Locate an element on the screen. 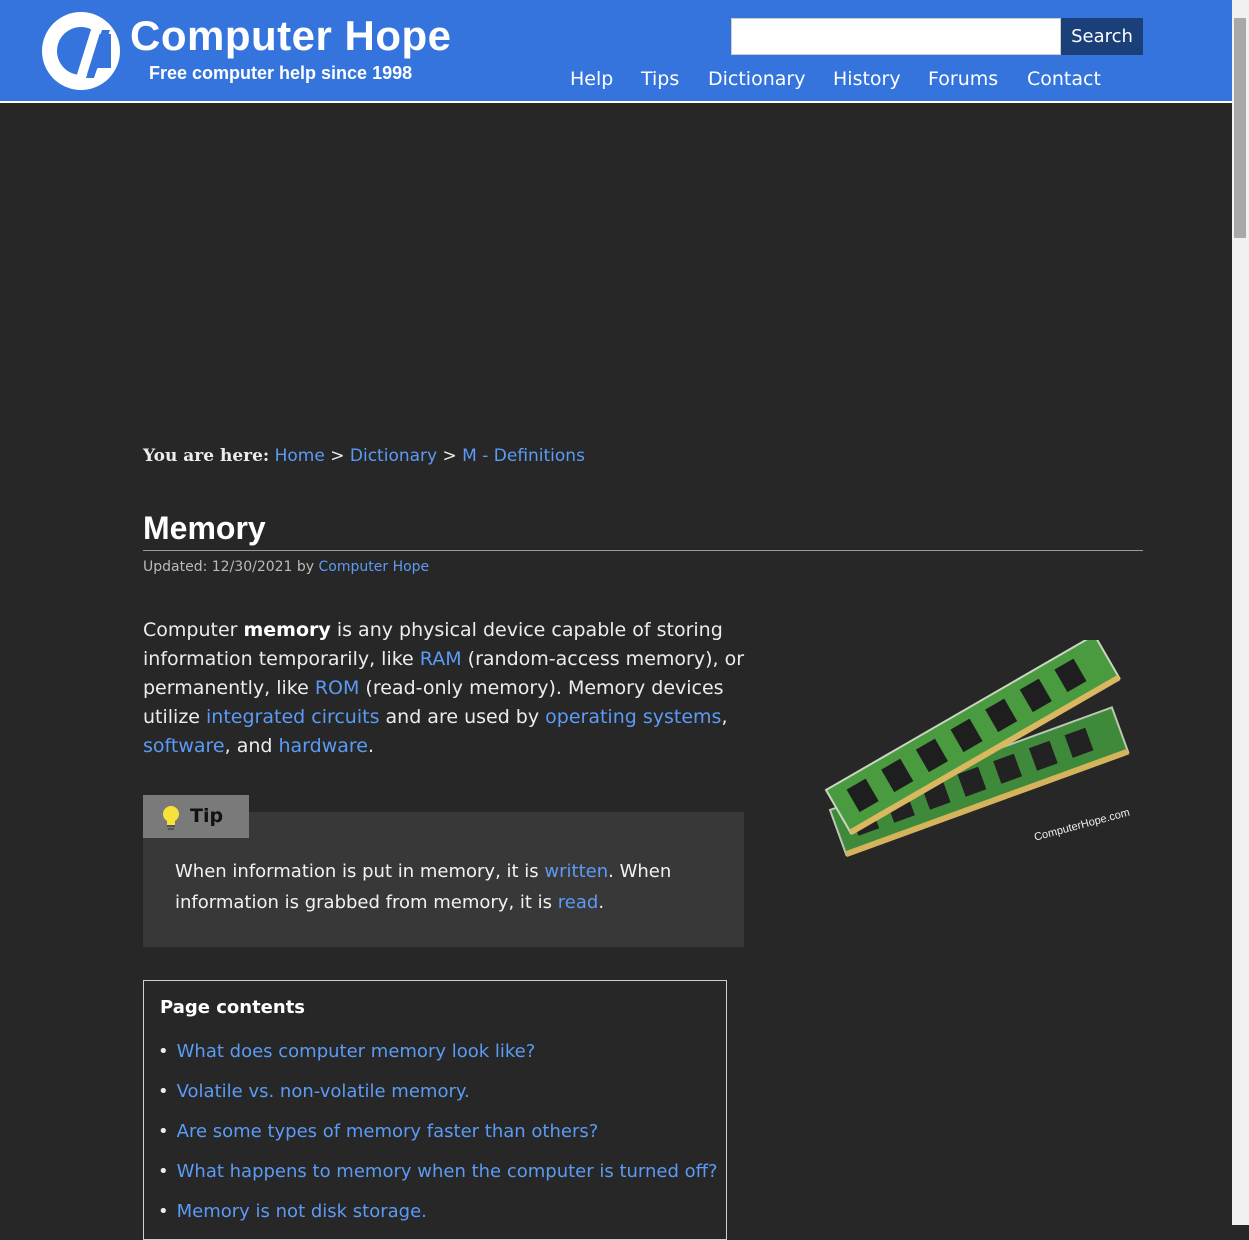 This screenshot has width=1249, height=1240. intro-text: and are used by is located at coordinates (462, 717).